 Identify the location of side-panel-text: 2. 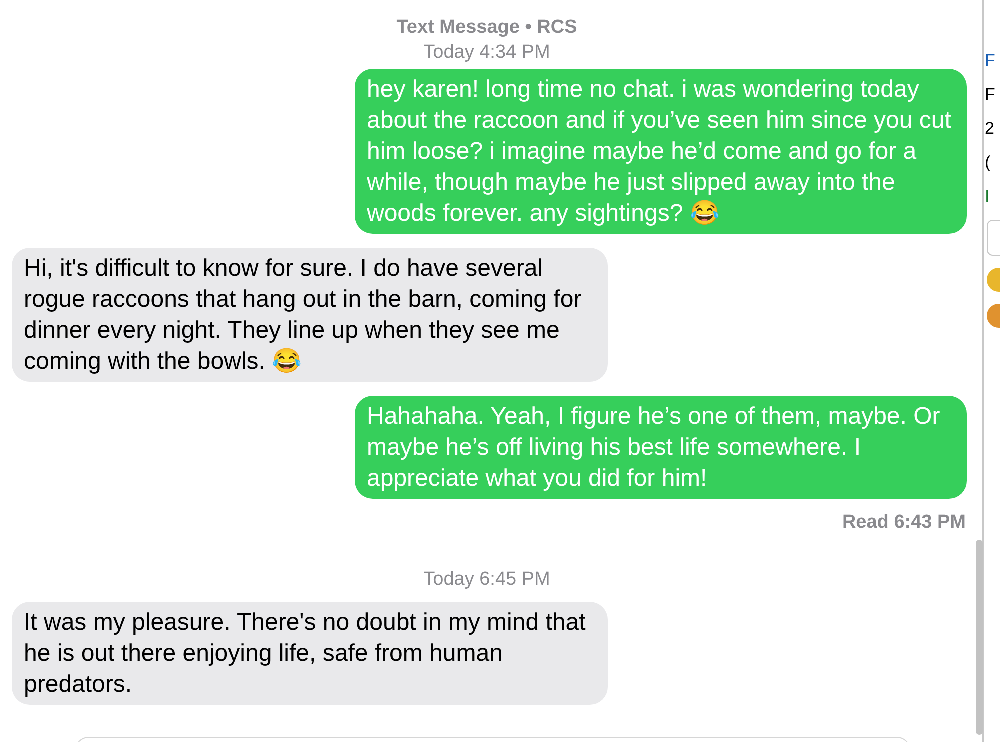
(990, 129).